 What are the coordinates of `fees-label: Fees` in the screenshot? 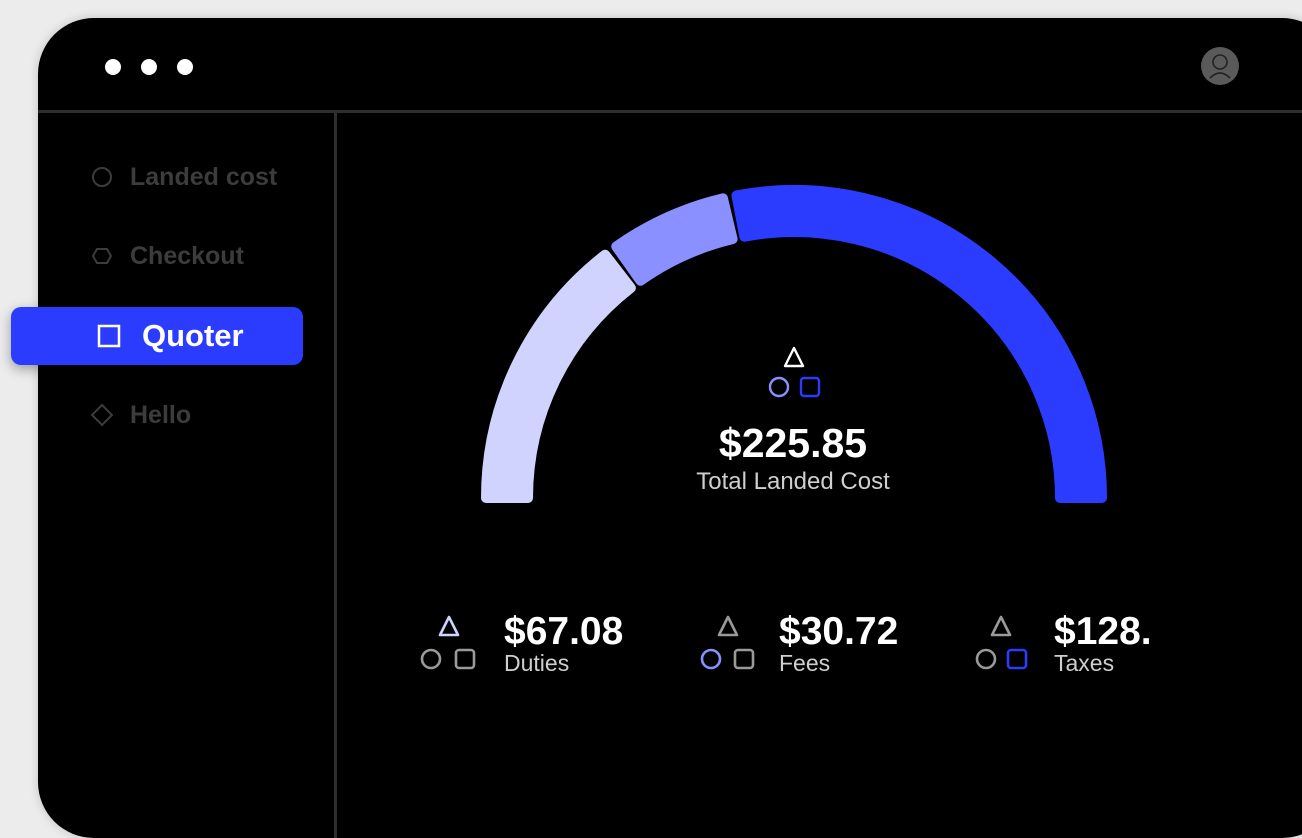 It's located at (805, 663).